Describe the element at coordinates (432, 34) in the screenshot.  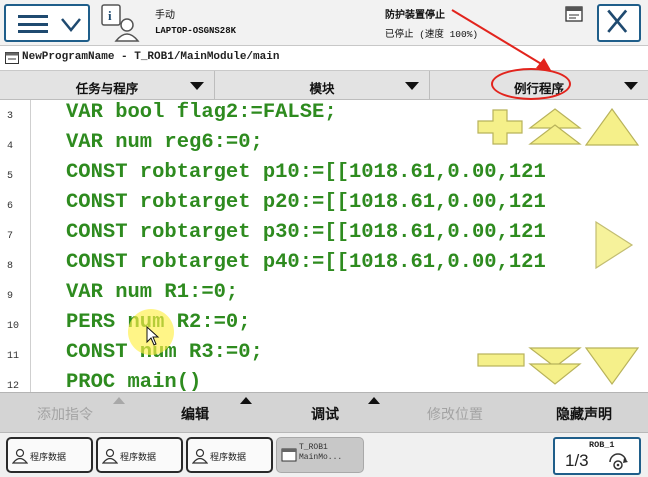
I see `run-status: 已停止 (速度 100%)` at that location.